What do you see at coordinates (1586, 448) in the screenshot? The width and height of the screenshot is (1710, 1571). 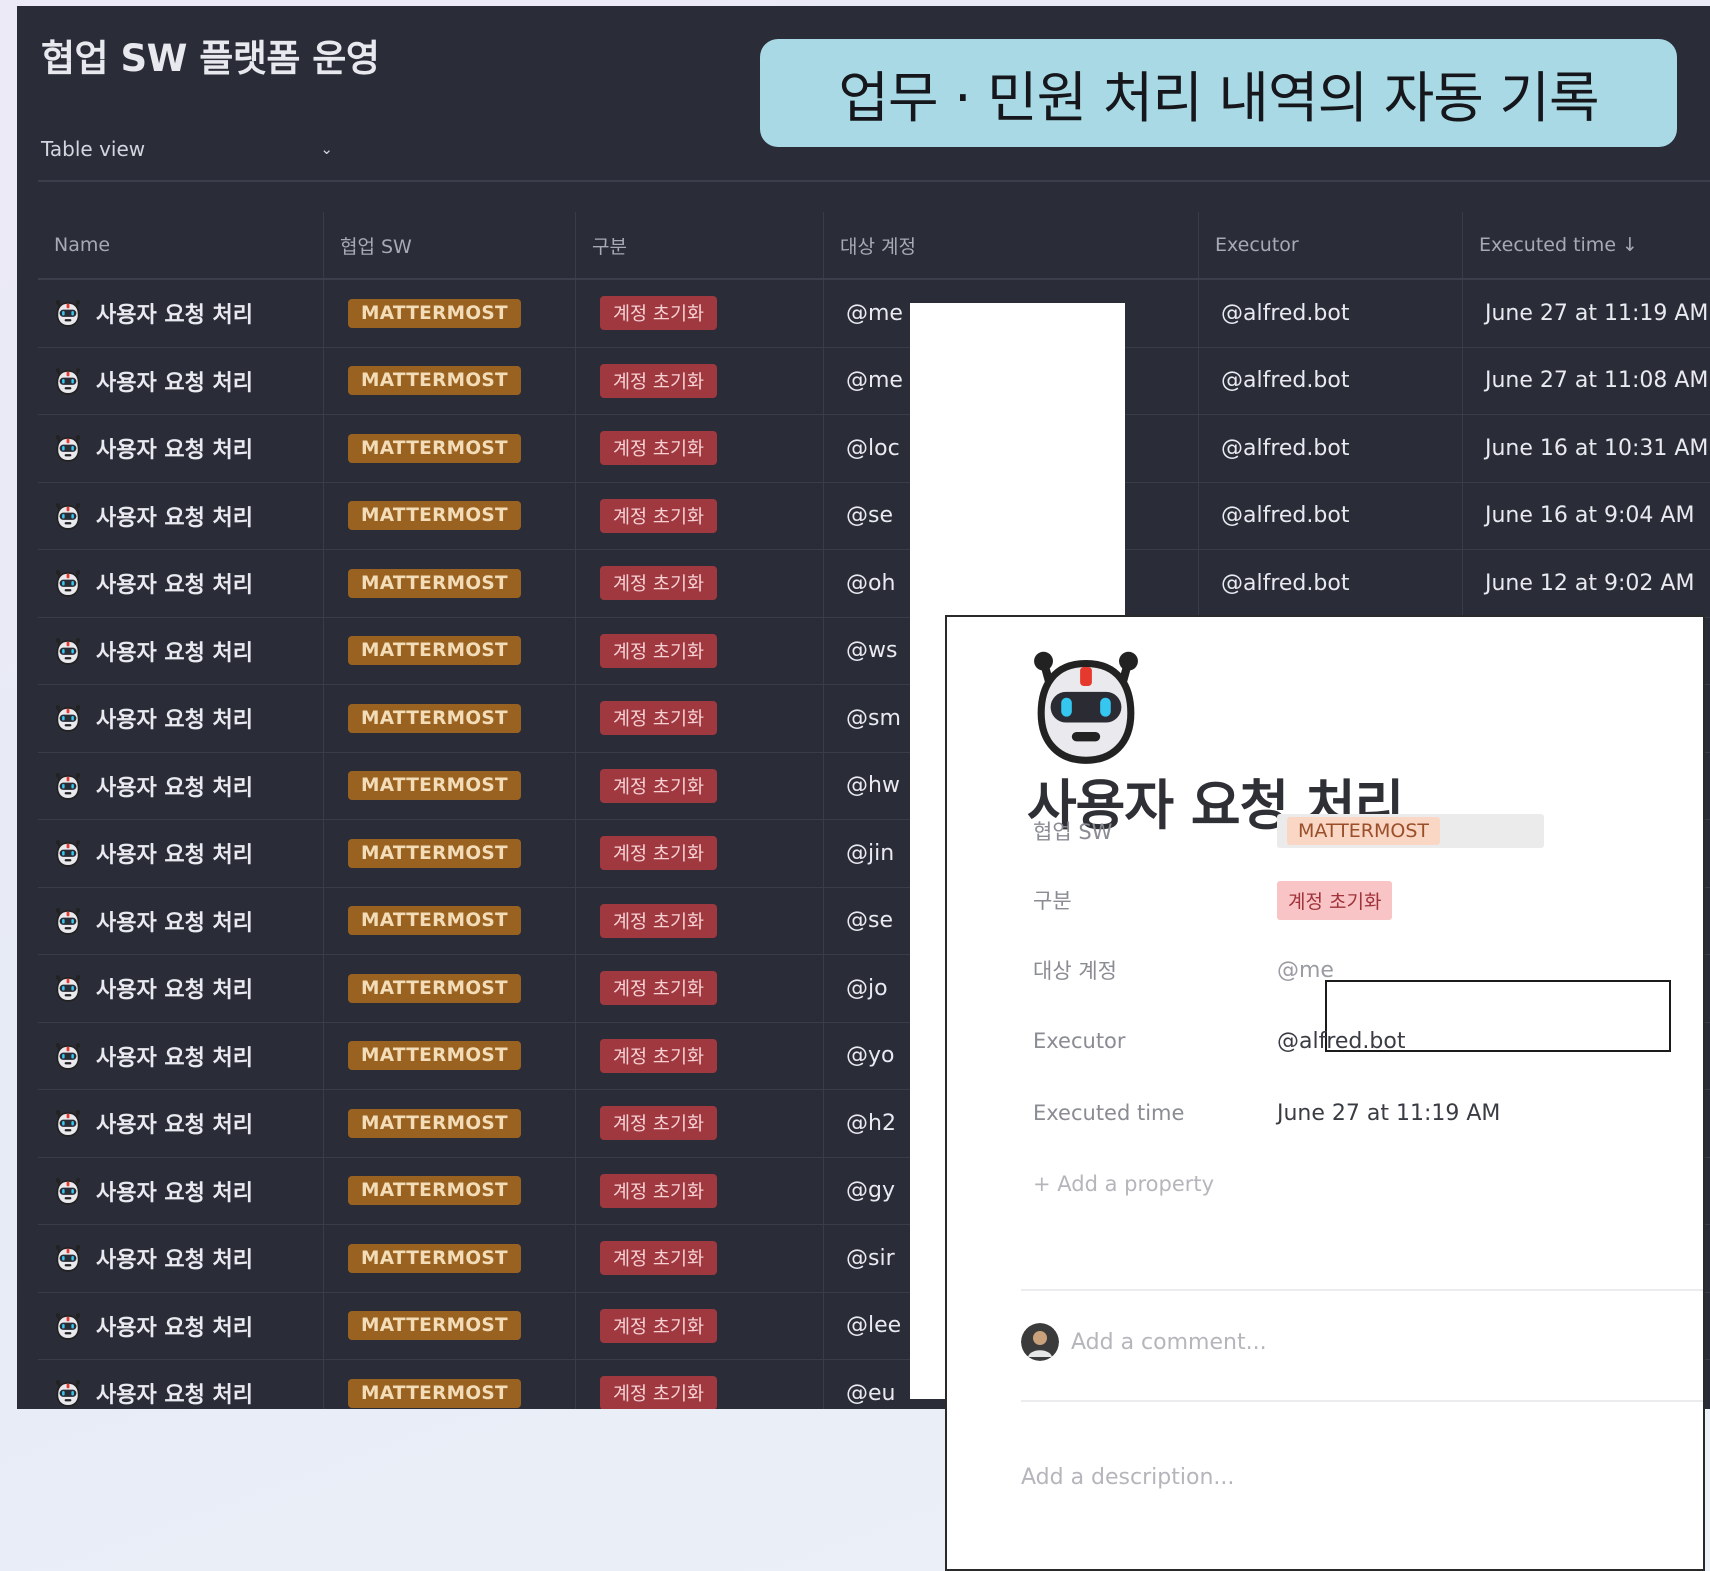 I see `executed-time-cell: June 16 at 10:31 AM` at bounding box center [1586, 448].